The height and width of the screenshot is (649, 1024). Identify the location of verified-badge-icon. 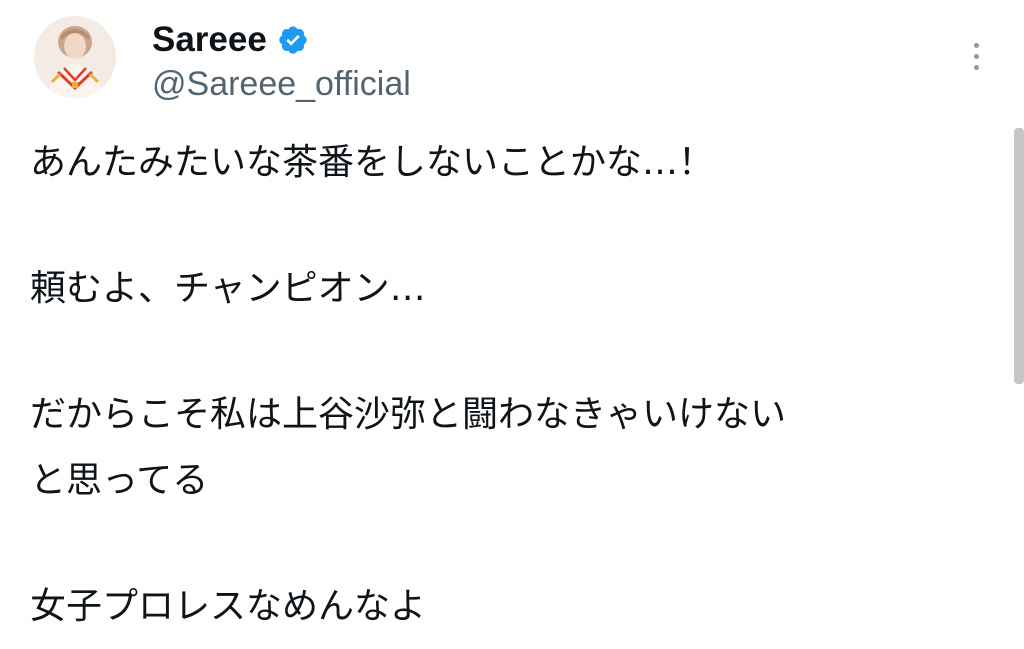
(293, 40).